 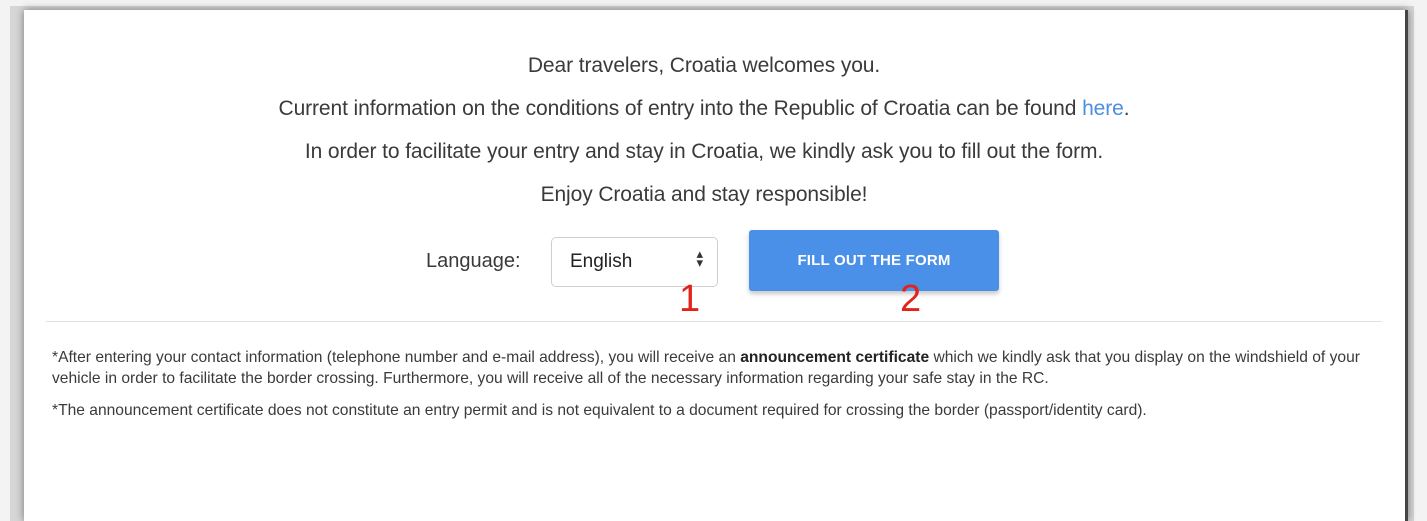 I want to click on enjoy-line: Enjoy Croatia and stay responsible!, so click(x=704, y=194).